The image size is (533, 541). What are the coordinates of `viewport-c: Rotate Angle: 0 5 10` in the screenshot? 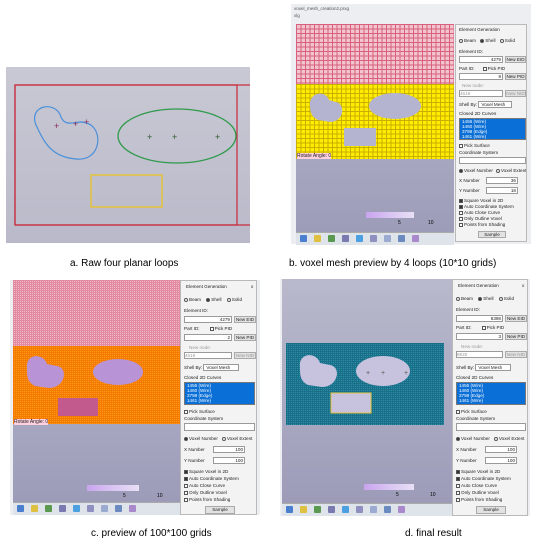 It's located at (96, 391).